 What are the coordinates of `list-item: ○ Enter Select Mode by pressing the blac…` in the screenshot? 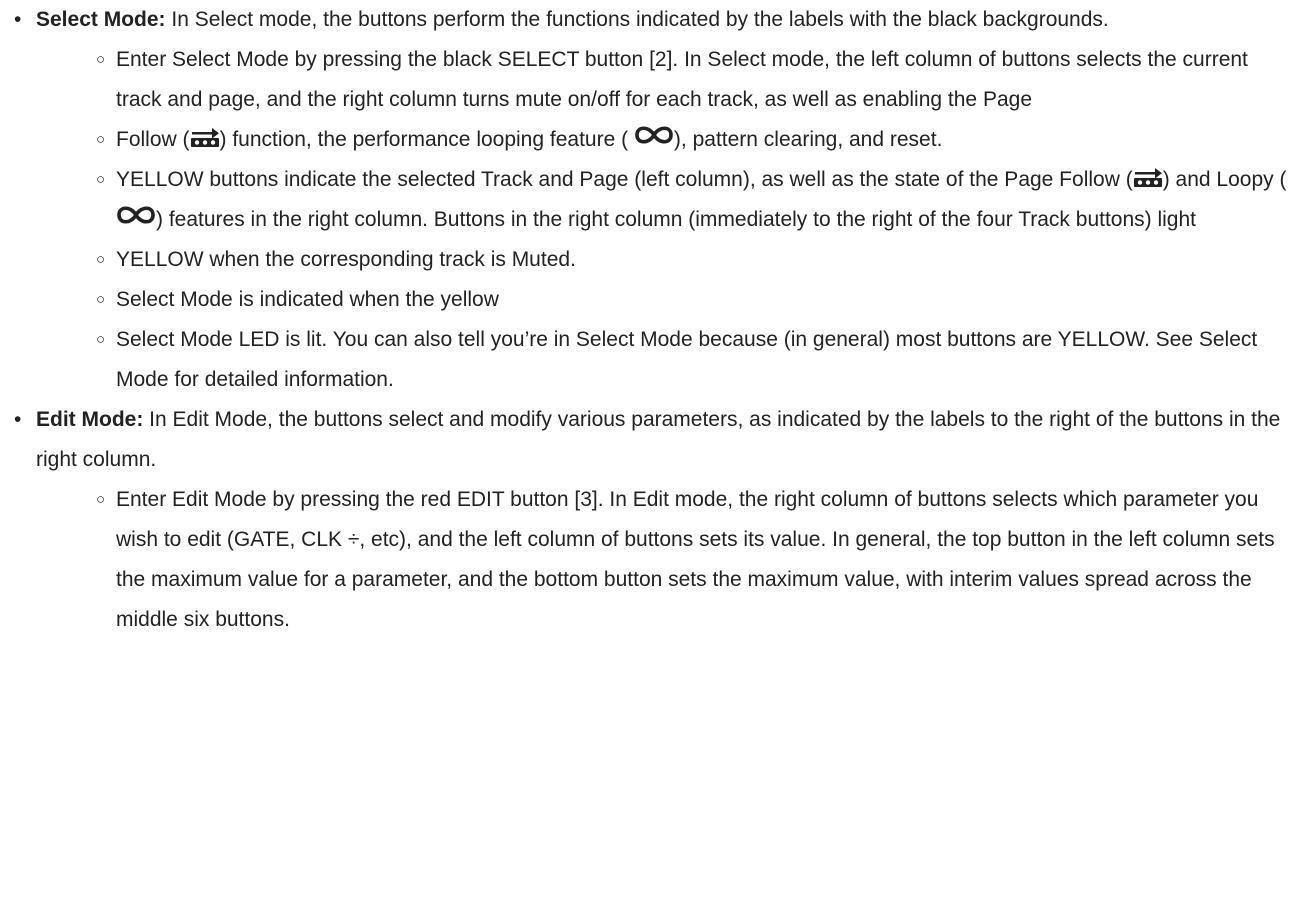 It's located at (695, 80).